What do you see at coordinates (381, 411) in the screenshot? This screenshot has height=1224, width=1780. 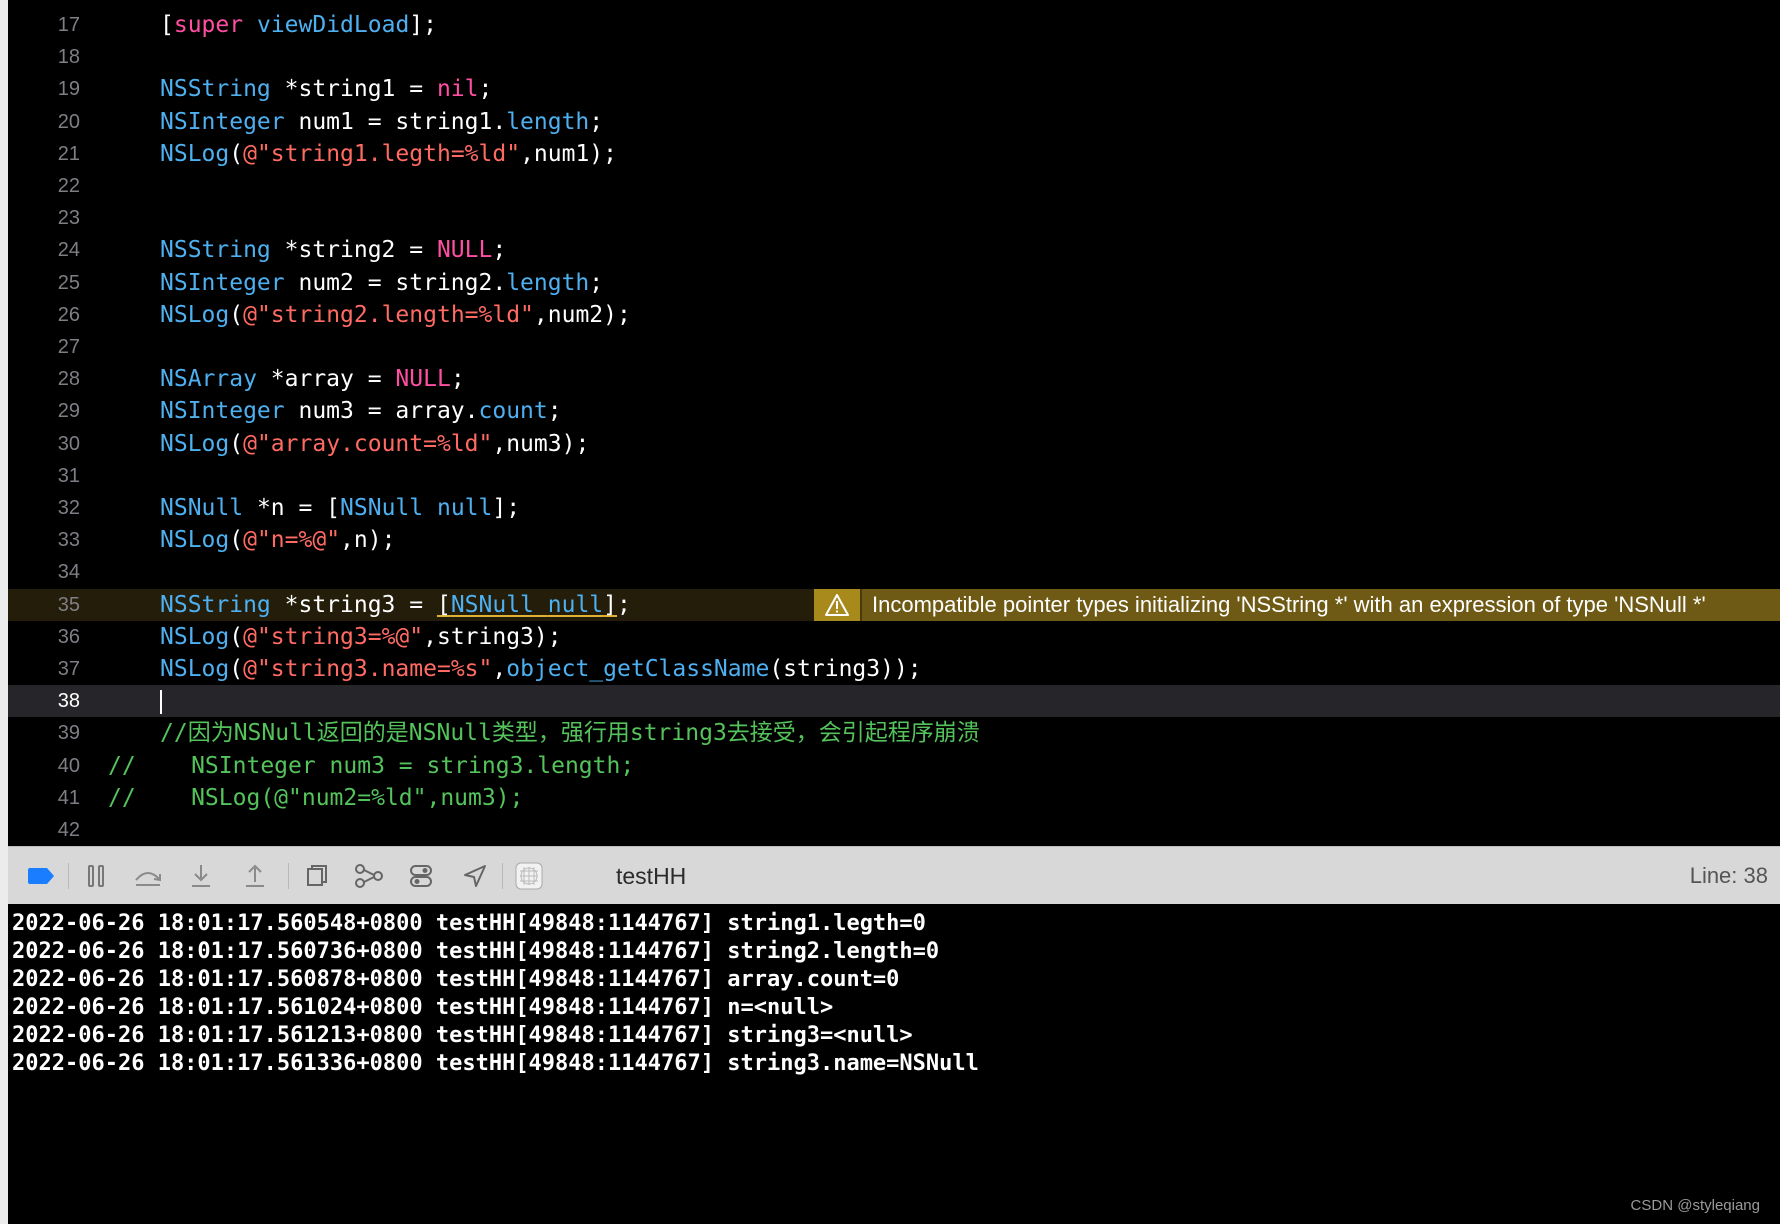 I see `code-token: num3 = array.` at bounding box center [381, 411].